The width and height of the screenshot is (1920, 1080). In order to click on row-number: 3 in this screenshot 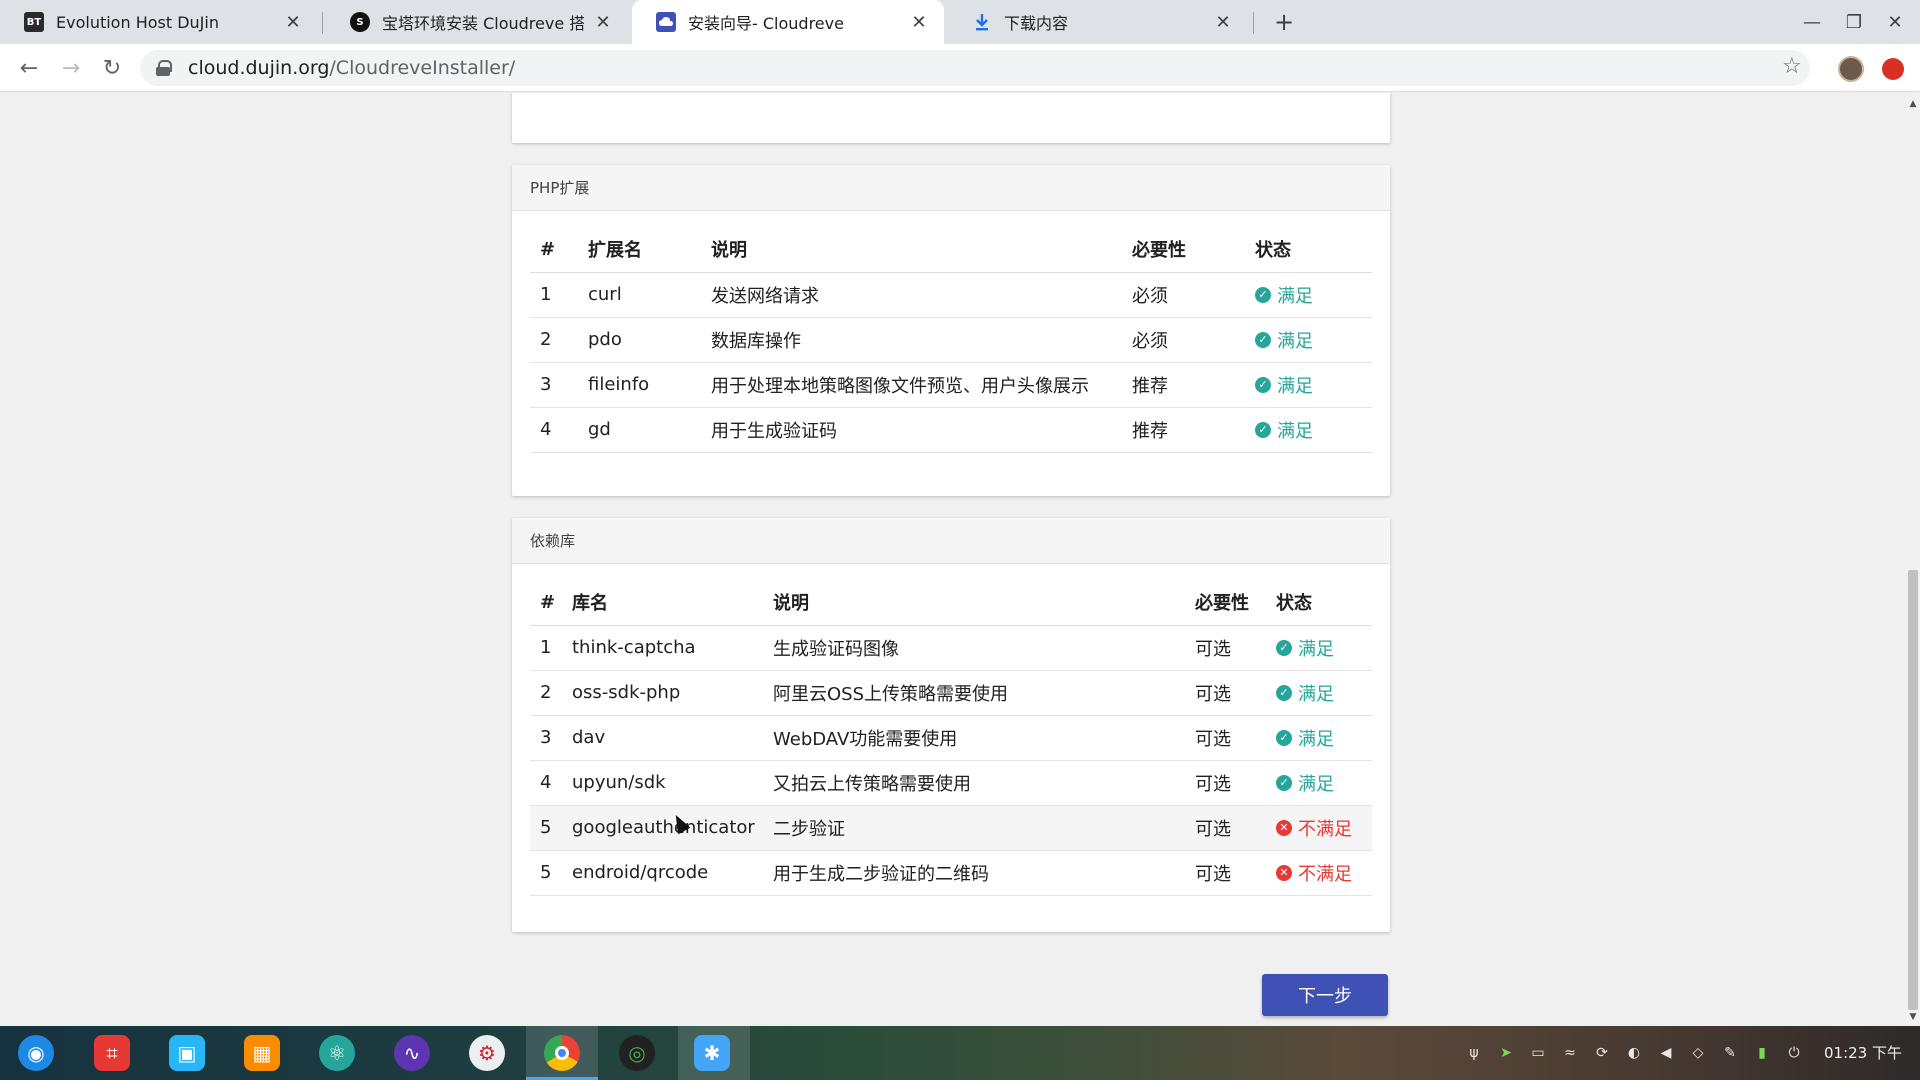, I will do `click(554, 385)`.